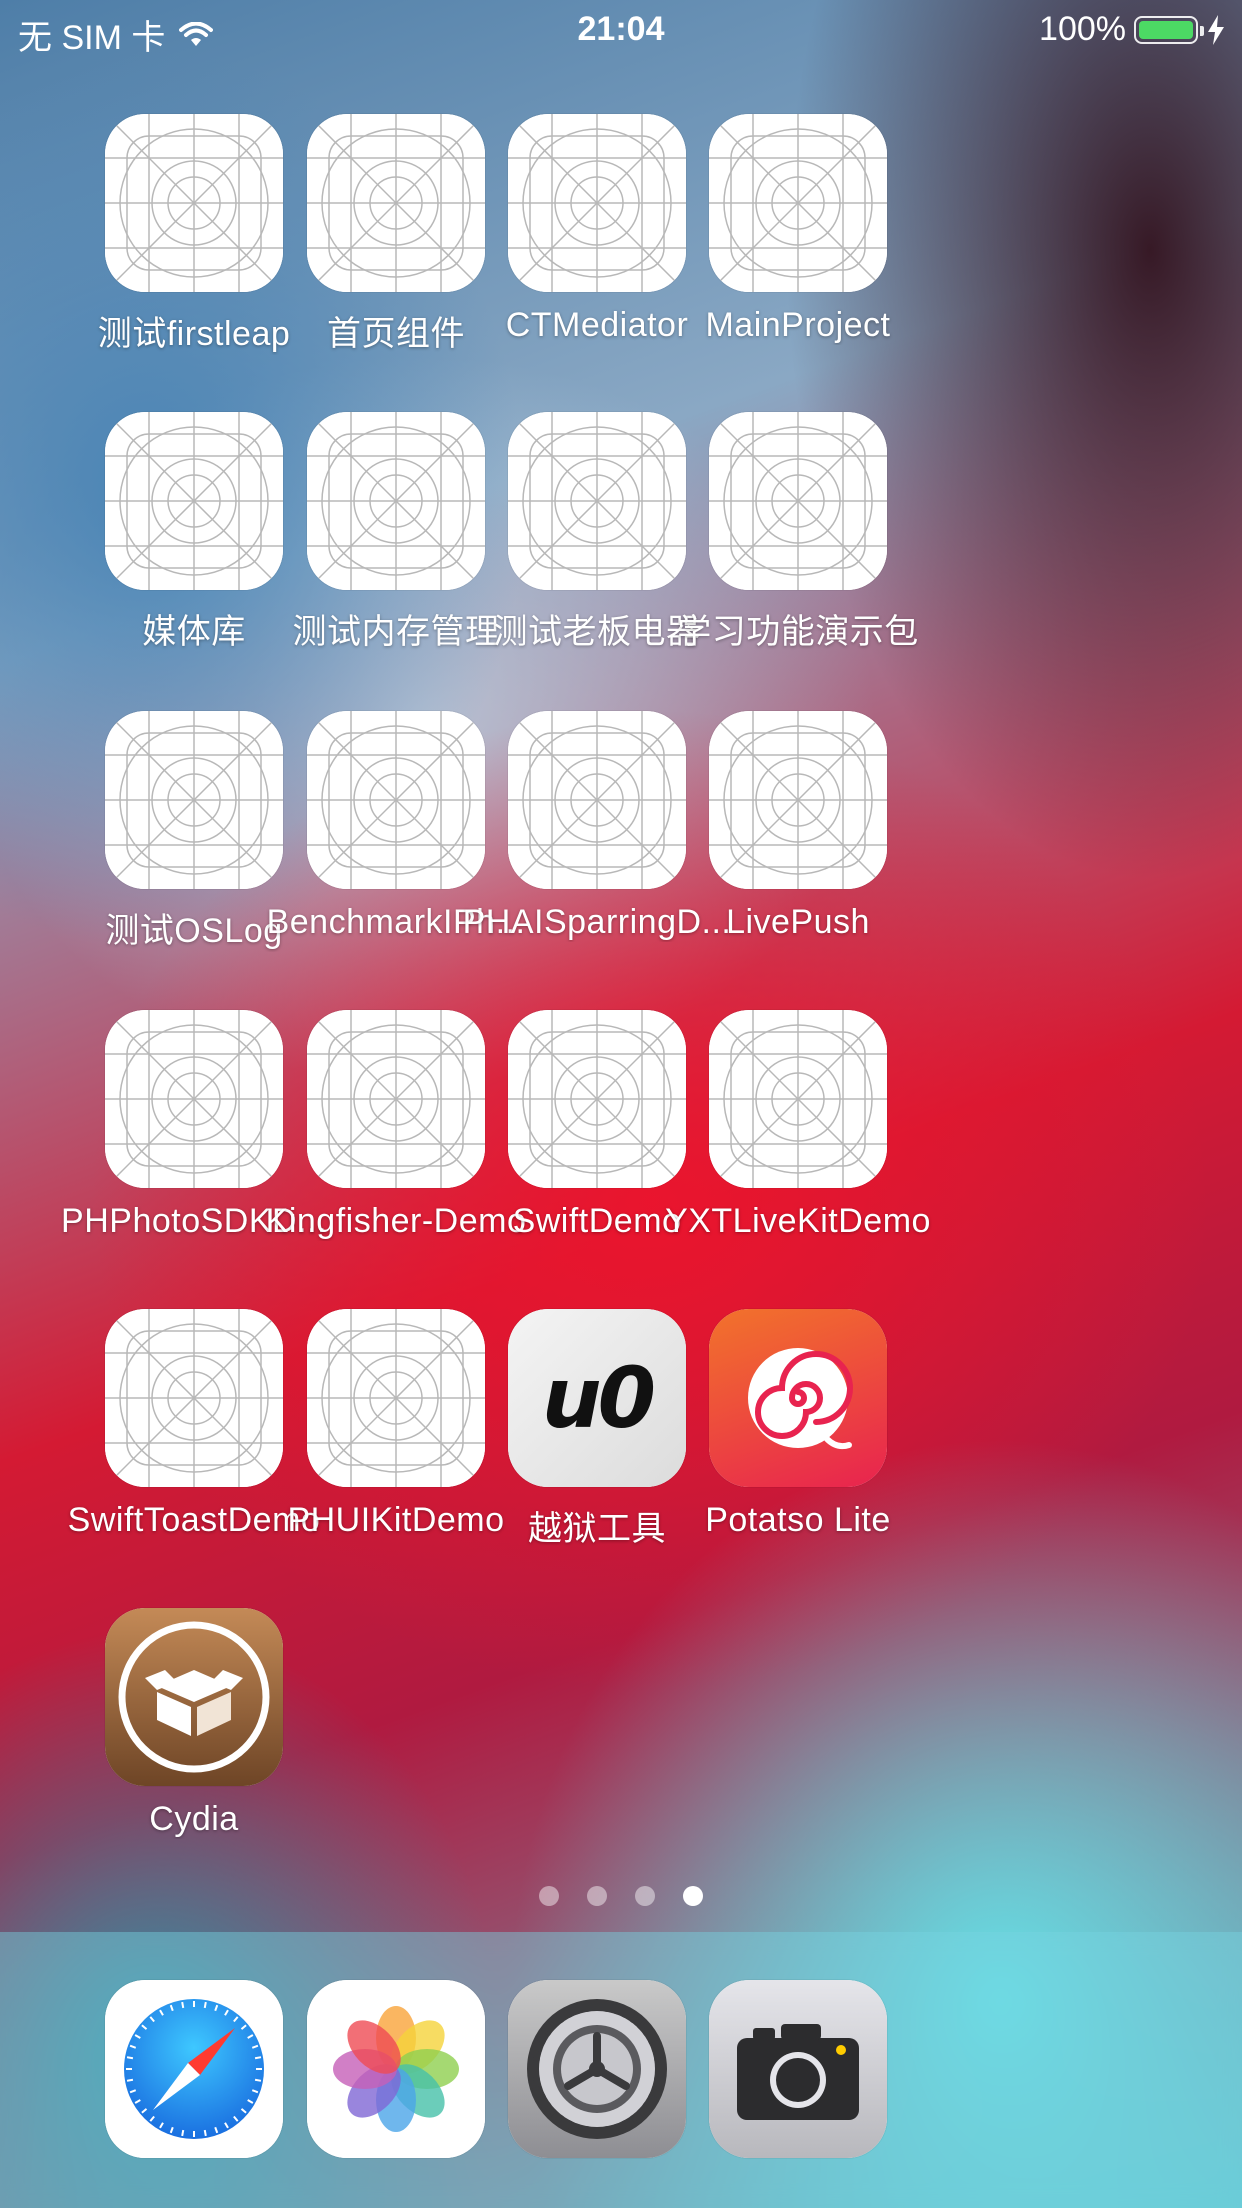 Image resolution: width=1242 pixels, height=2208 pixels. What do you see at coordinates (194, 1697) in the screenshot?
I see `cydia-box-icon` at bounding box center [194, 1697].